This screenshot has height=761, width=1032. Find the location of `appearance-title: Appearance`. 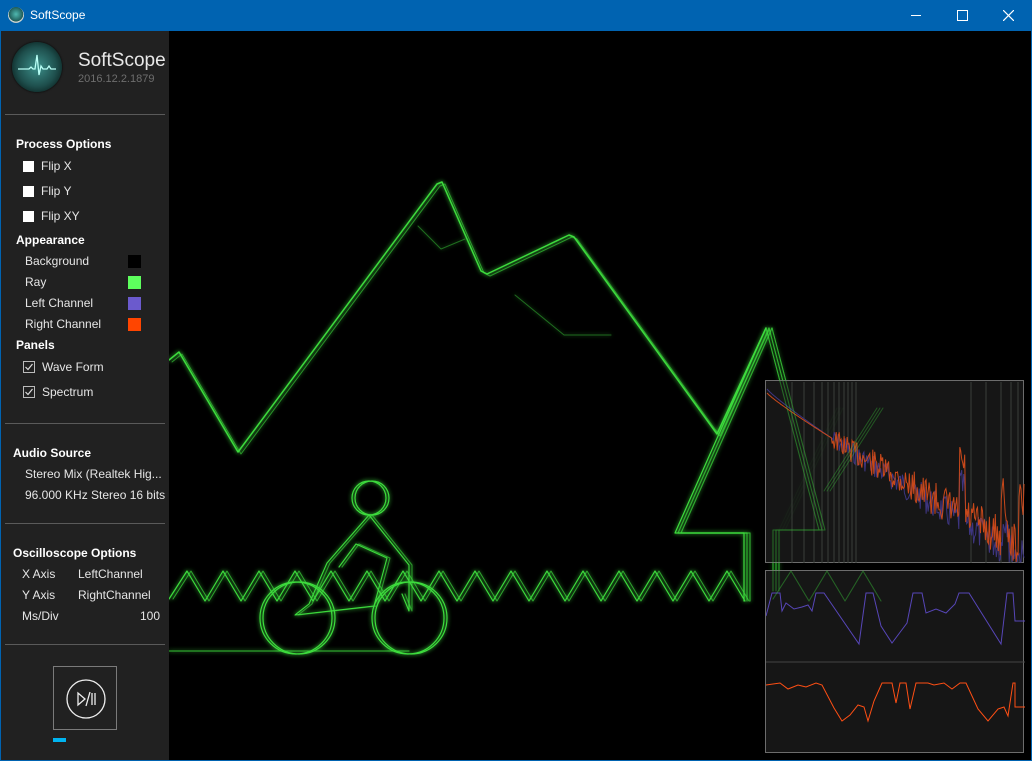

appearance-title: Appearance is located at coordinates (50, 240).